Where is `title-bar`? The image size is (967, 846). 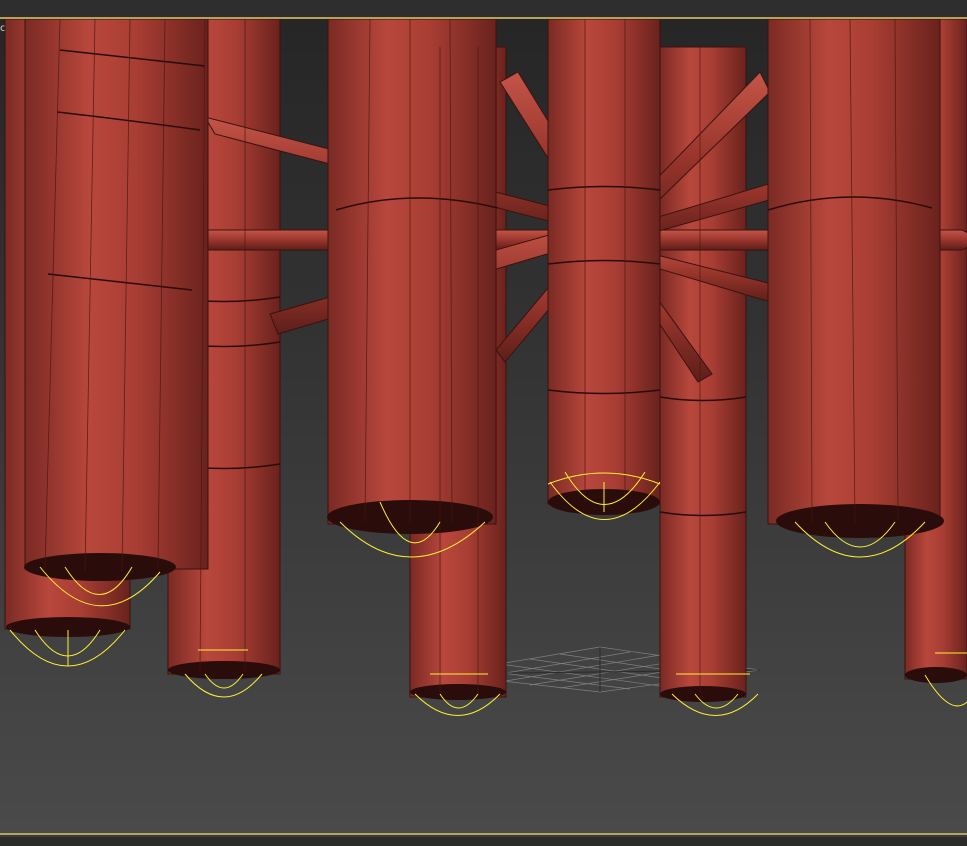 title-bar is located at coordinates (483, 8).